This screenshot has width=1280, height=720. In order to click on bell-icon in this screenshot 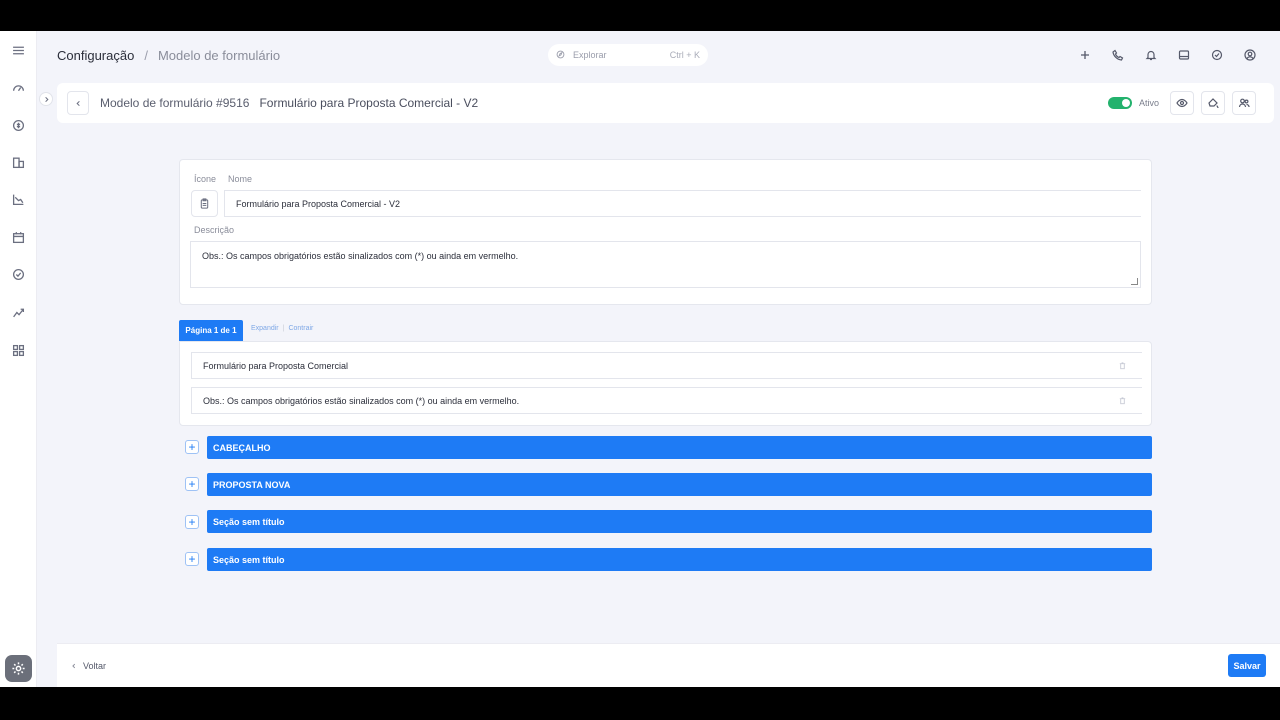, I will do `click(1151, 55)`.